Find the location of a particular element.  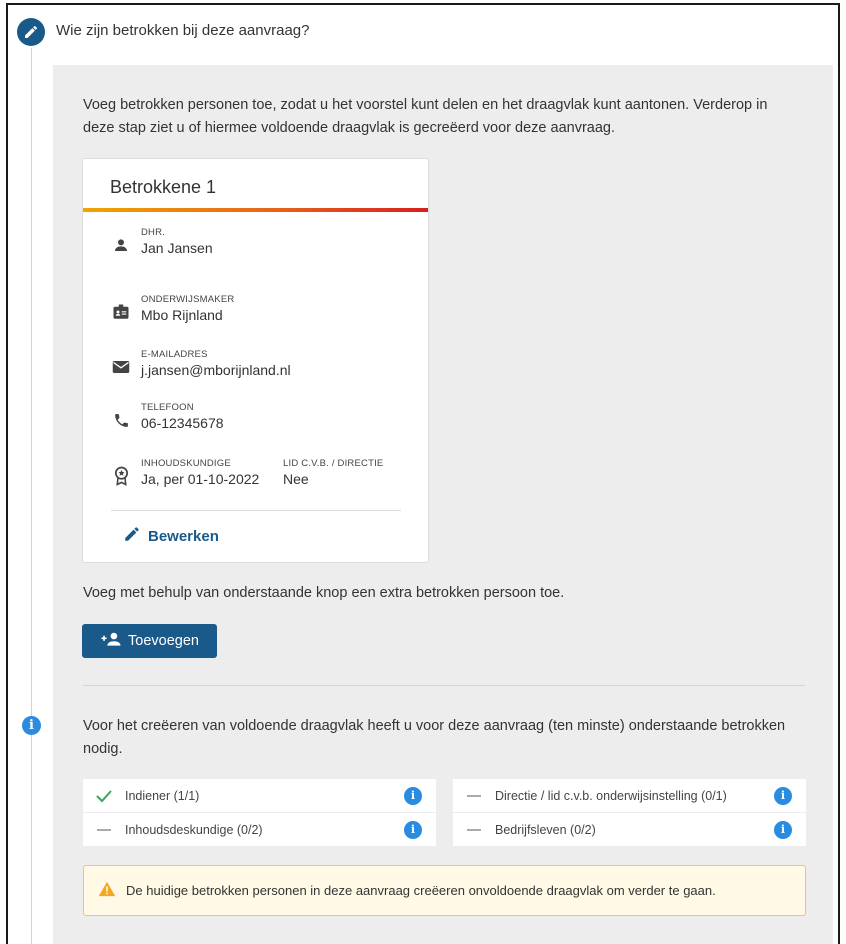

warning-triangle-icon is located at coordinates (107, 890).